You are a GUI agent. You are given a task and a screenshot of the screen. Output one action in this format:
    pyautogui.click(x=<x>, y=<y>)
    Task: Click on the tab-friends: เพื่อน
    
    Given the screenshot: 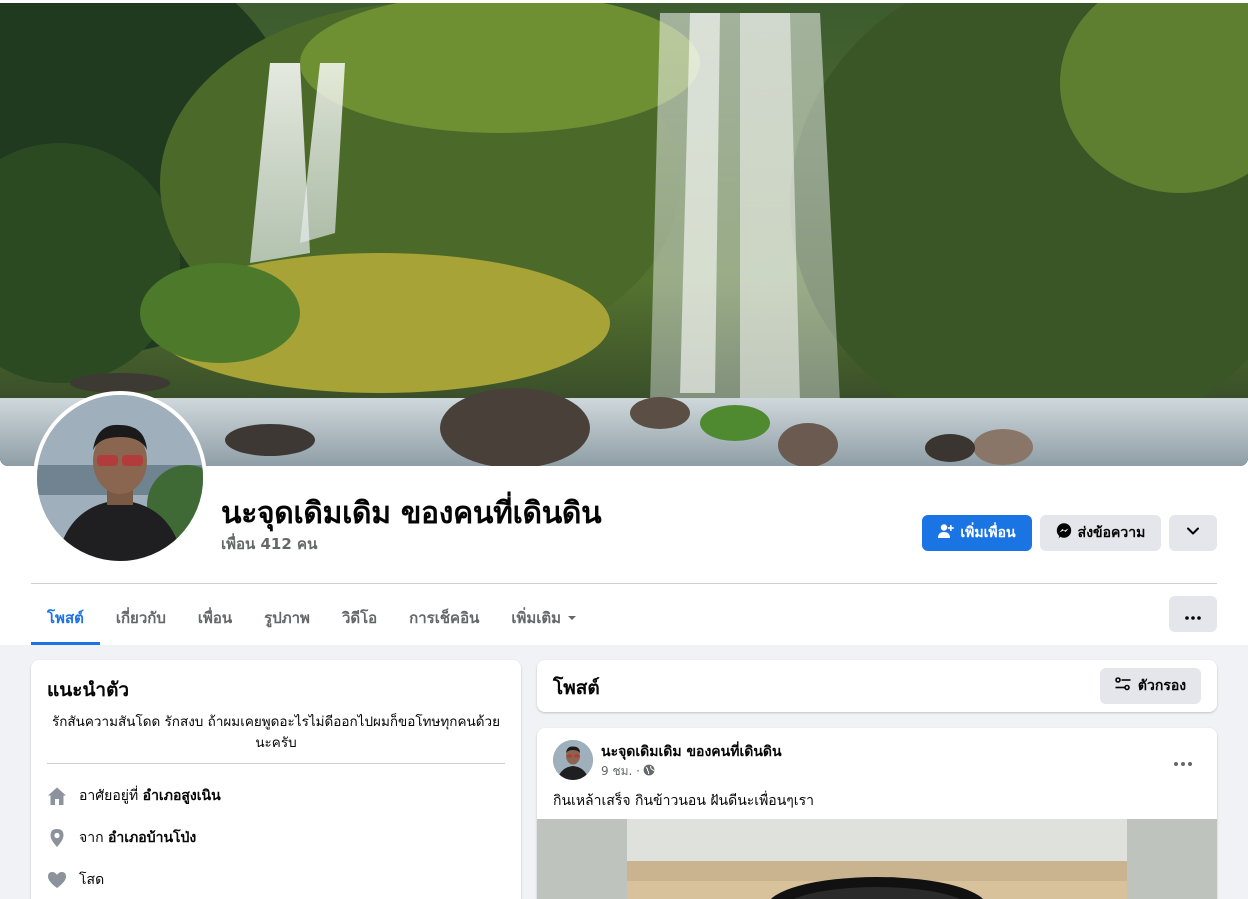 What is the action you would take?
    pyautogui.click(x=215, y=618)
    